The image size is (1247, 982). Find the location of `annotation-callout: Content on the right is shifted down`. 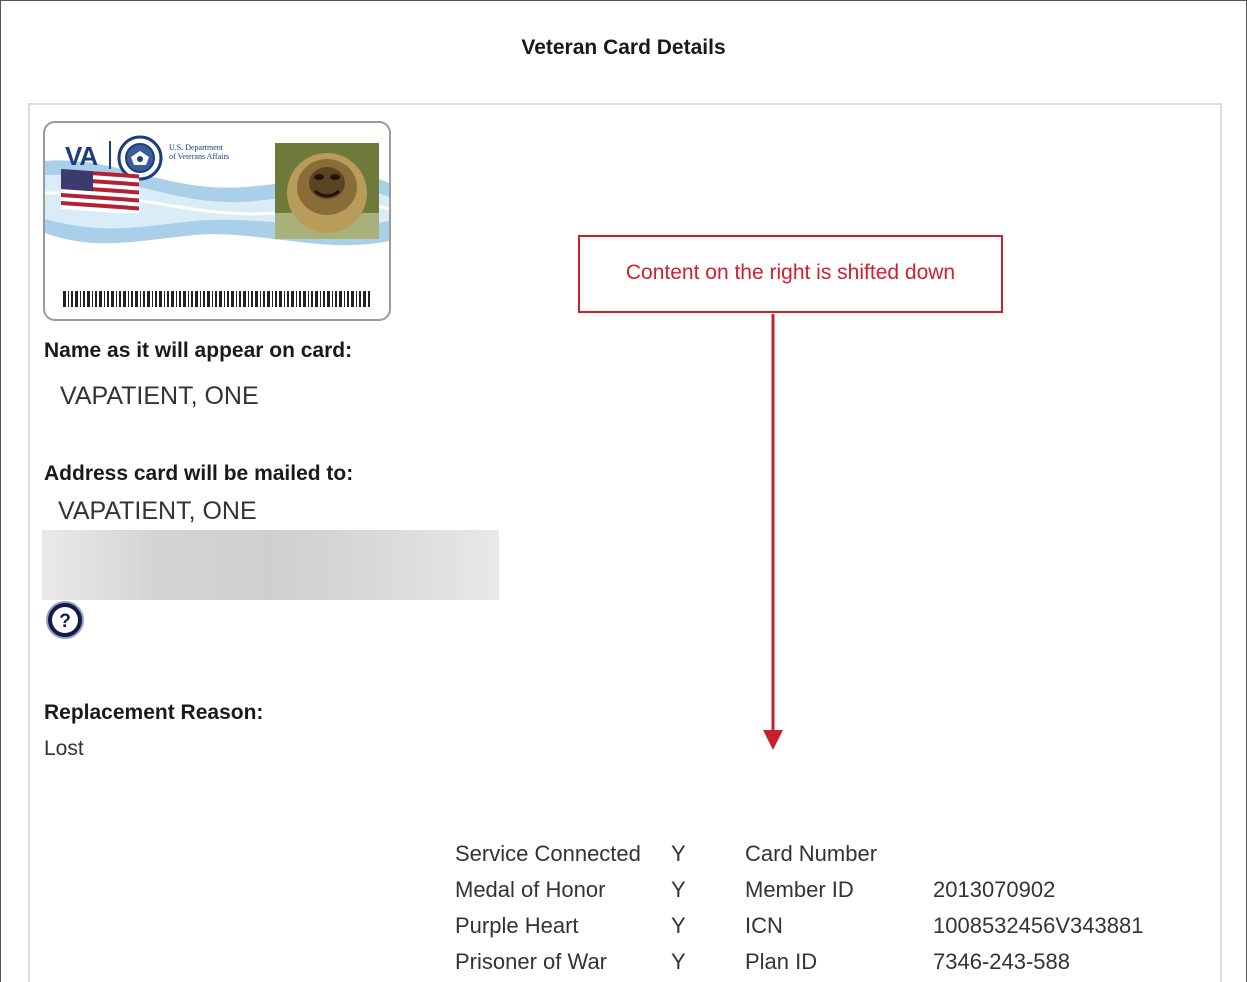

annotation-callout: Content on the right is shifted down is located at coordinates (790, 274).